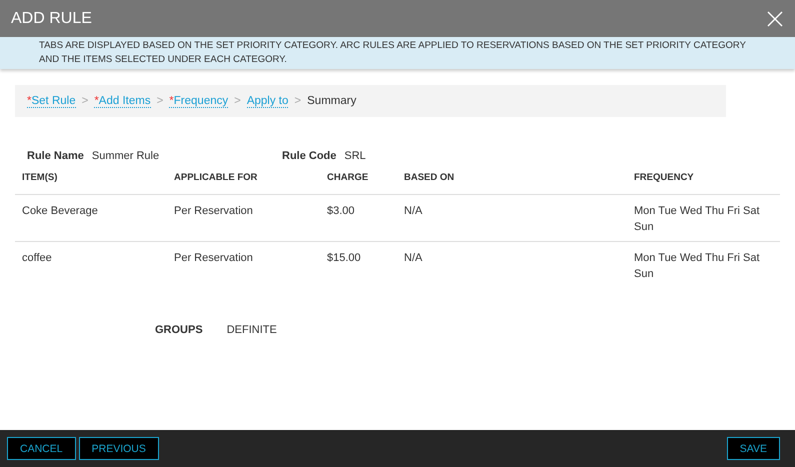 This screenshot has width=795, height=467. What do you see at coordinates (122, 101) in the screenshot?
I see `breadcrumb-link: *Add Items` at bounding box center [122, 101].